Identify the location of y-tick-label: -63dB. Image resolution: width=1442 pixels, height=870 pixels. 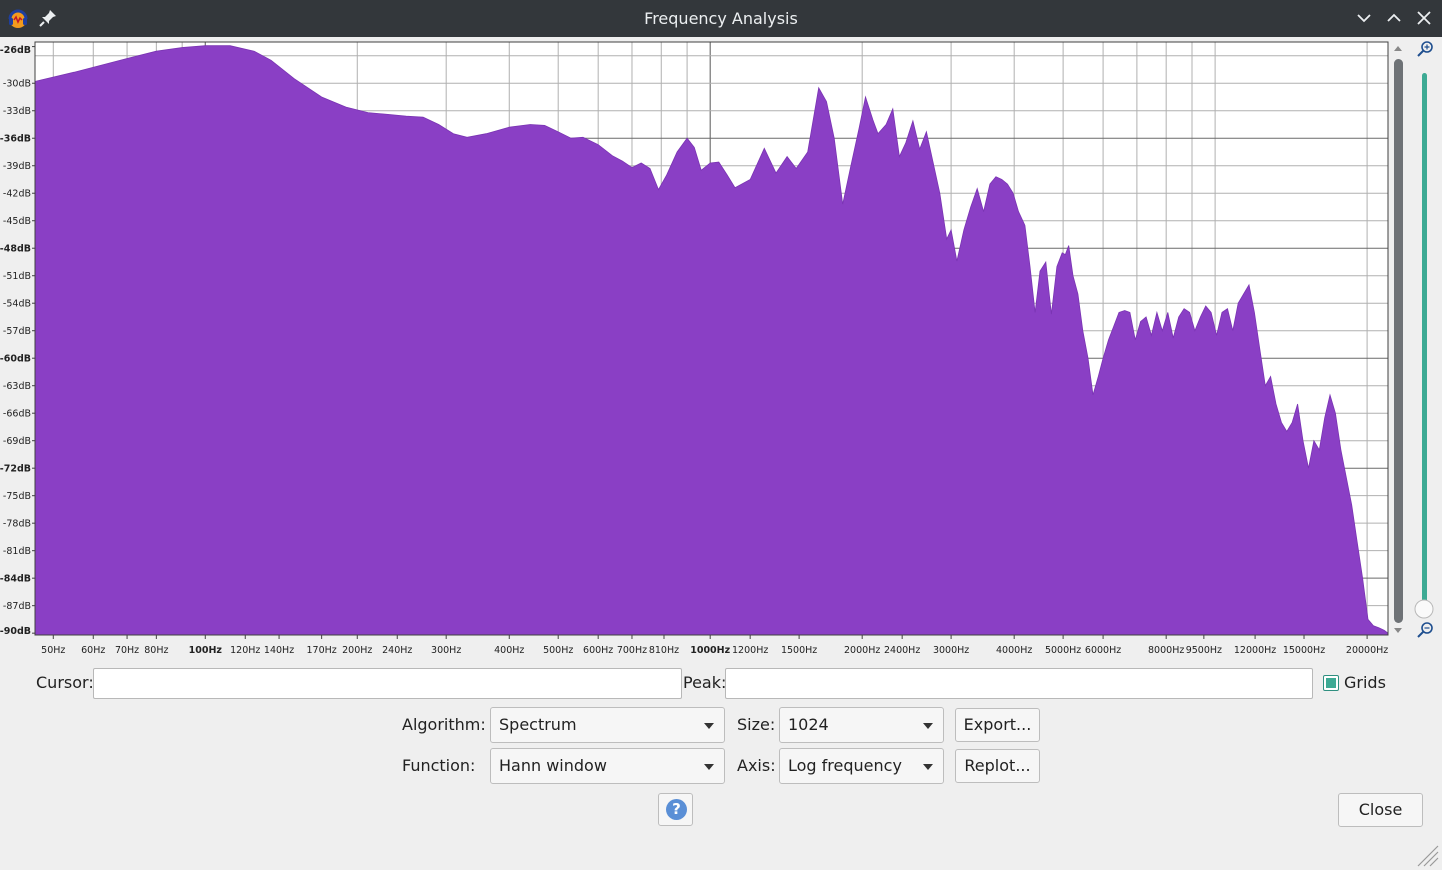
(17, 386).